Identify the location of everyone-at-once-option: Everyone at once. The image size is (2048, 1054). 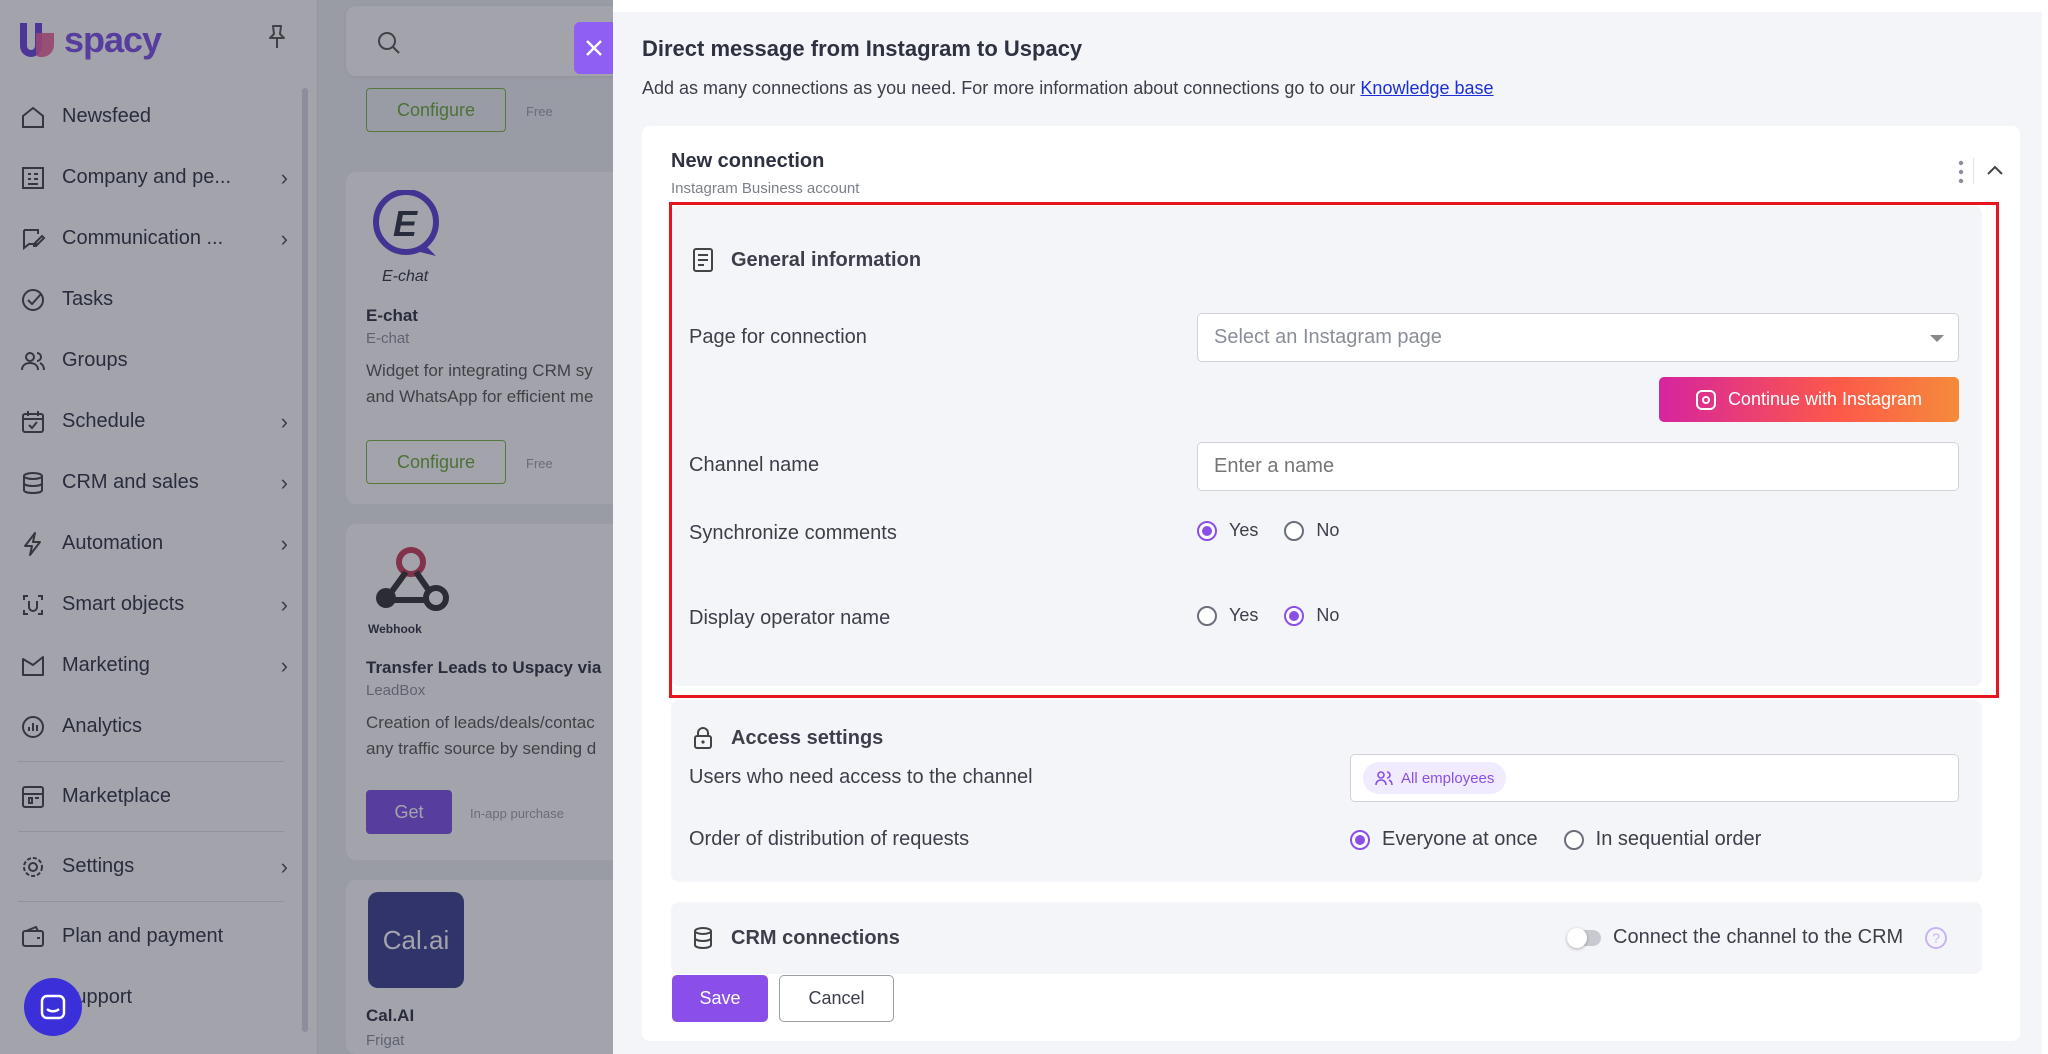
(1444, 839).